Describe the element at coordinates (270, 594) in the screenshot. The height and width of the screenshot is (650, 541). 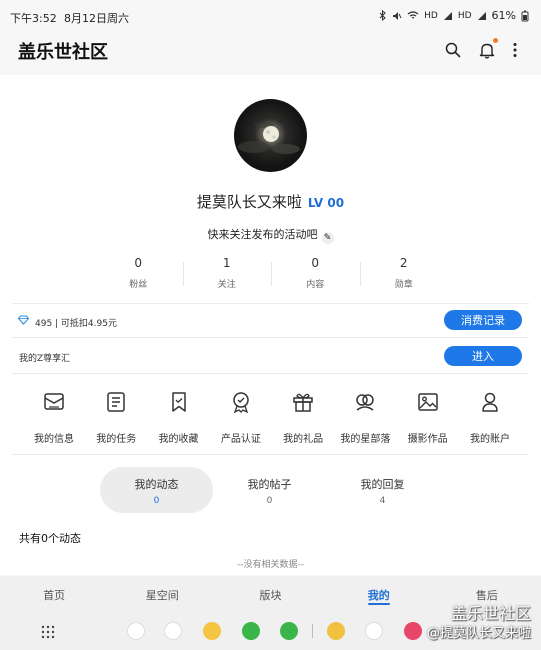
I see `nav-boards: 版块` at that location.